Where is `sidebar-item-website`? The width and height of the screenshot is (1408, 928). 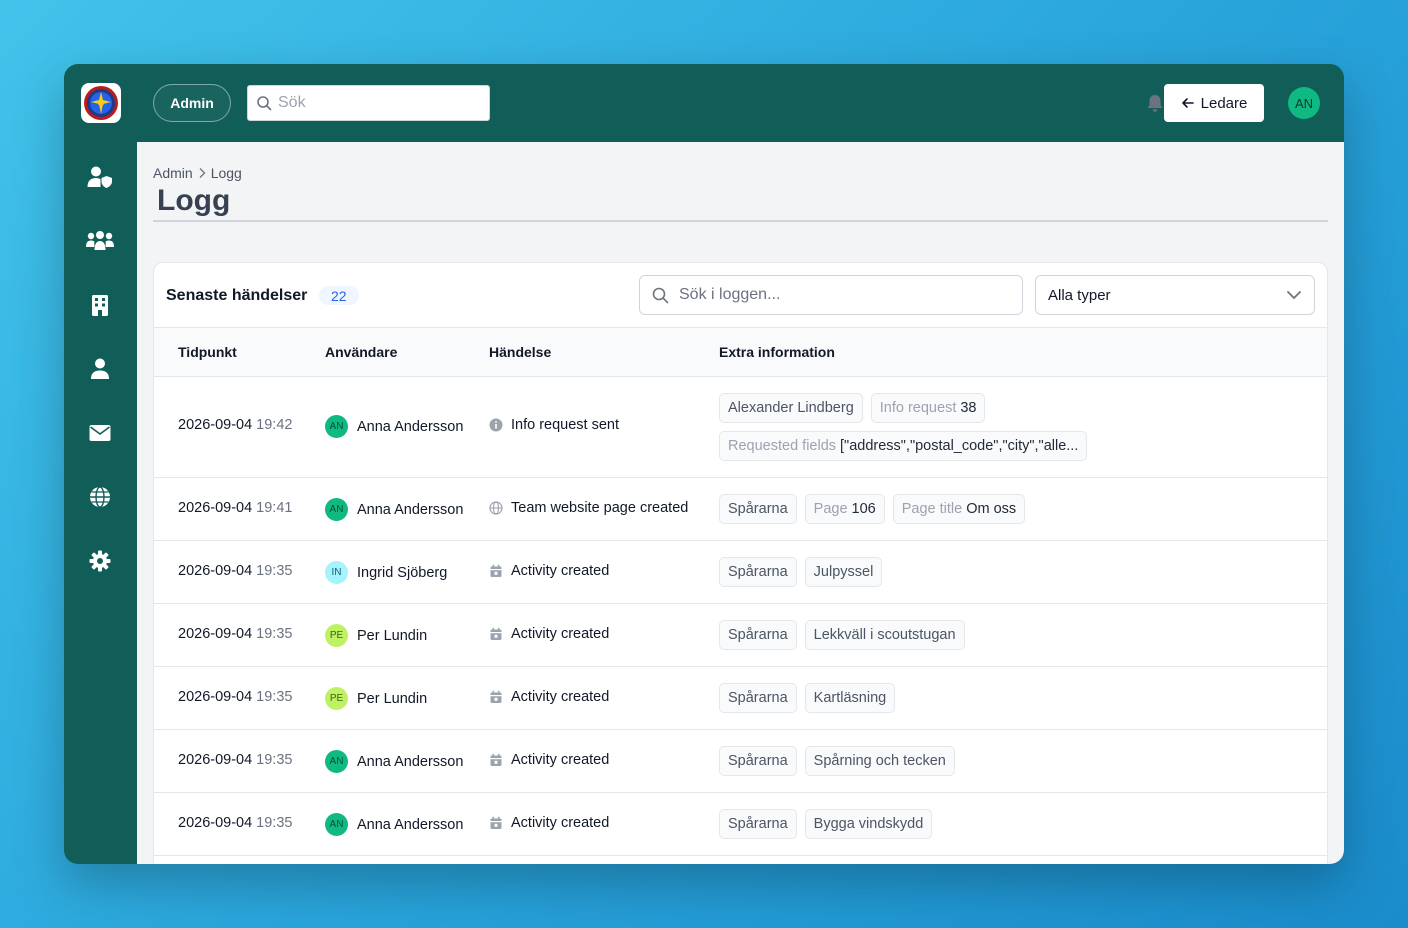 sidebar-item-website is located at coordinates (100, 497).